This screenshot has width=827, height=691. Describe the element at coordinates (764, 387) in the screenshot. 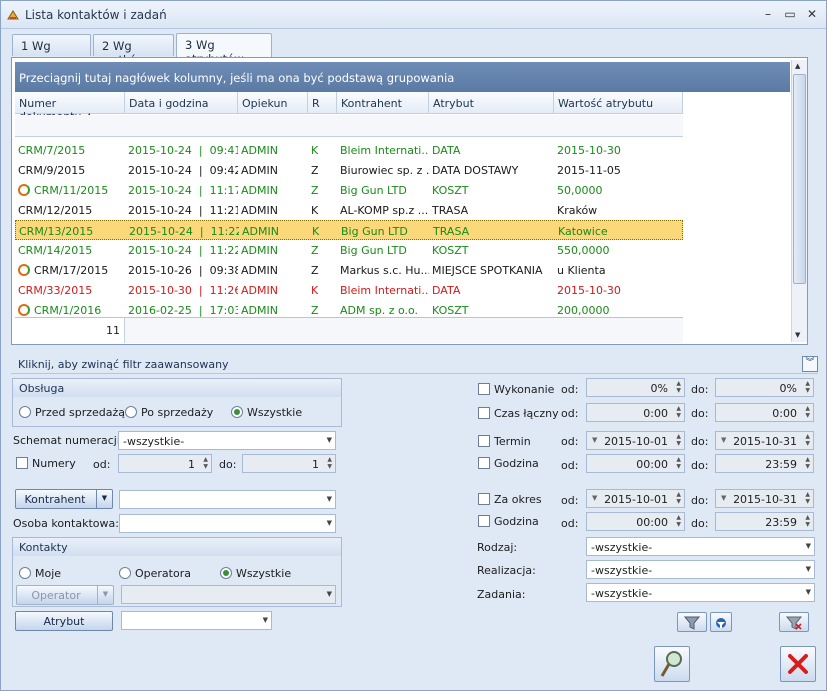

I see `wykonanie-do: 0% ▲ ▼` at that location.